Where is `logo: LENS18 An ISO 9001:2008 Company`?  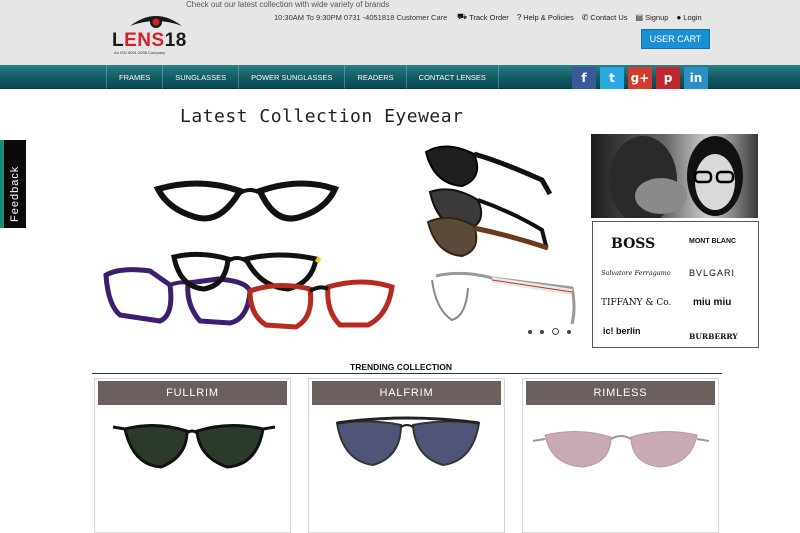
logo: LENS18 An ISO 9001:2008 Company is located at coordinates (158, 35).